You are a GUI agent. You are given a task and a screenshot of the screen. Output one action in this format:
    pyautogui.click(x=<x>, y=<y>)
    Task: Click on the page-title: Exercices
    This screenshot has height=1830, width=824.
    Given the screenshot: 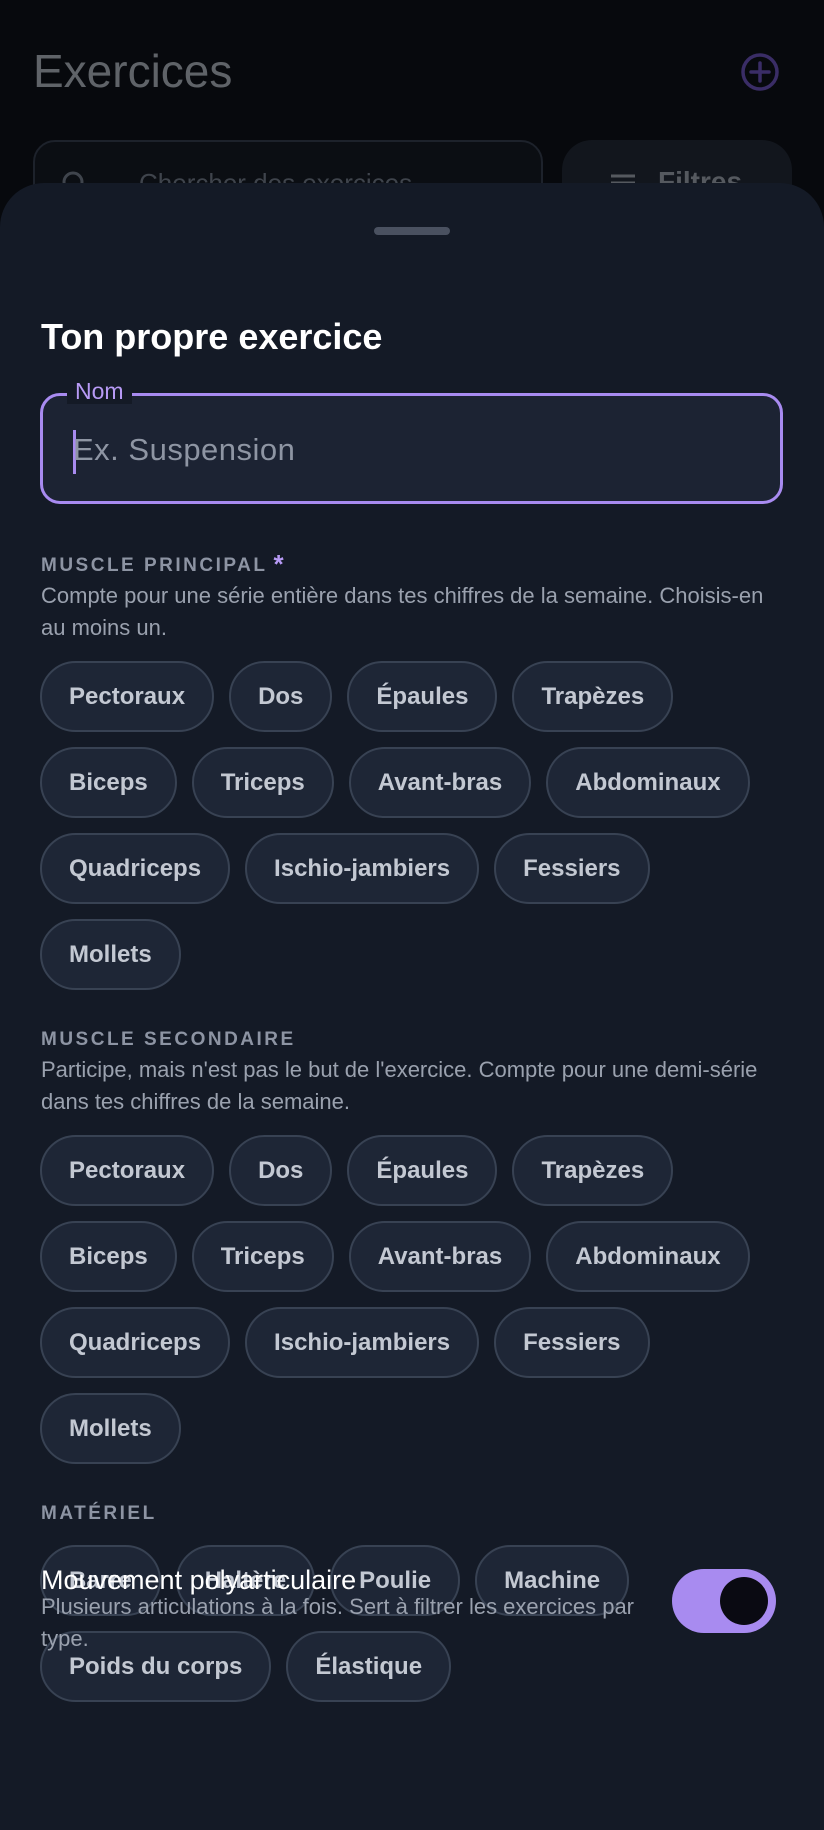 What is the action you would take?
    pyautogui.click(x=133, y=71)
    